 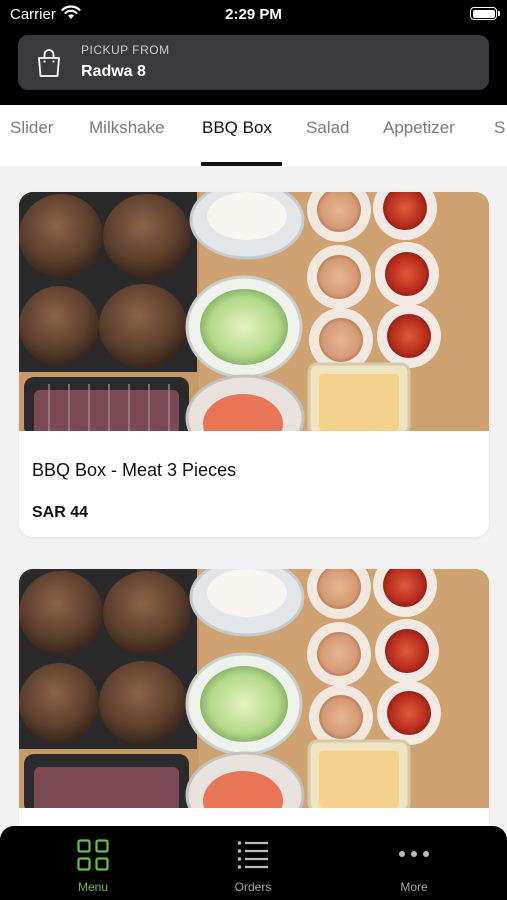 I want to click on bottom-tab-bar: Menu Orders More, so click(x=253, y=863).